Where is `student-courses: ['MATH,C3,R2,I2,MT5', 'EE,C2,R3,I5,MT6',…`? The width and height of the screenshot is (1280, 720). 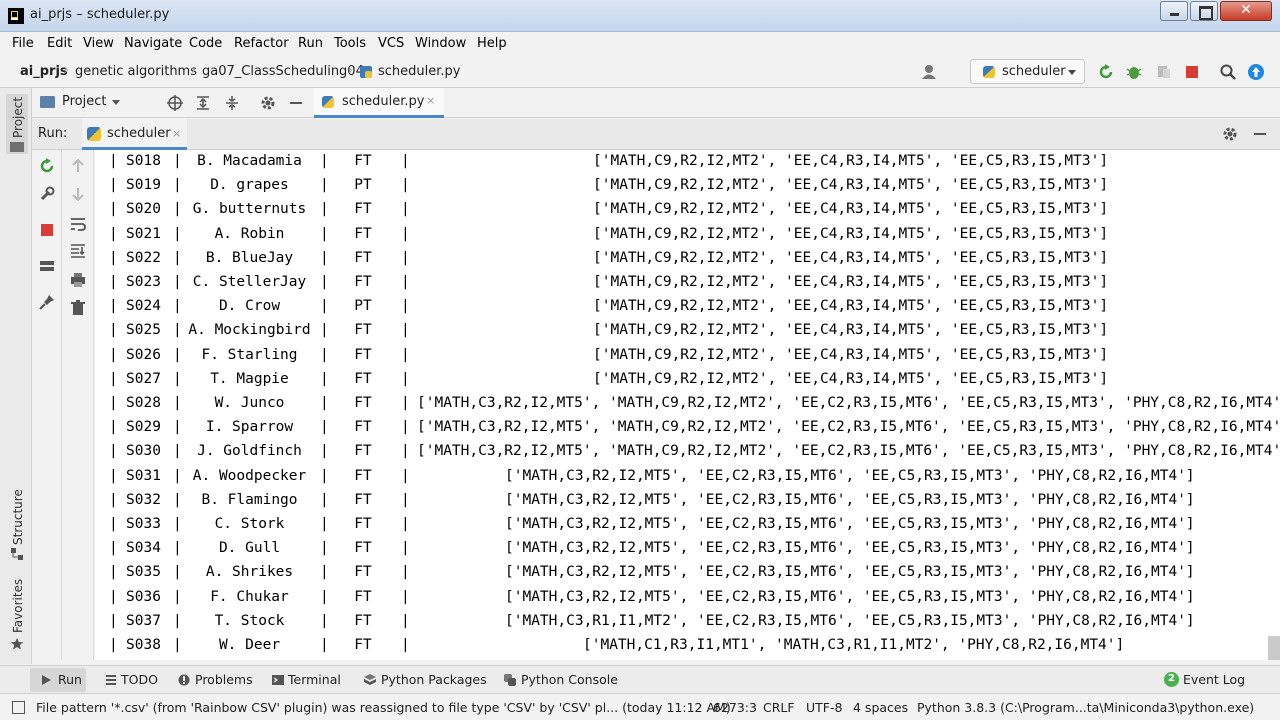 student-courses: ['MATH,C3,R2,I2,MT5', 'EE,C2,R3,I5,MT6',… is located at coordinates (850, 572).